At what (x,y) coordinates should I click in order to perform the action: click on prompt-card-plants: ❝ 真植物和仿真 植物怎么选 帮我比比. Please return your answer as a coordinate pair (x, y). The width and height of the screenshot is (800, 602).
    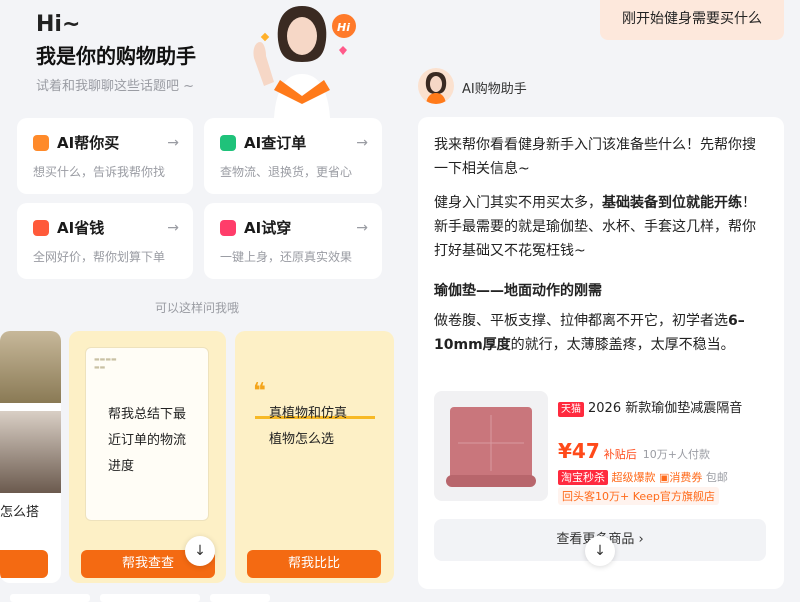
    Looking at the image, I should click on (314, 457).